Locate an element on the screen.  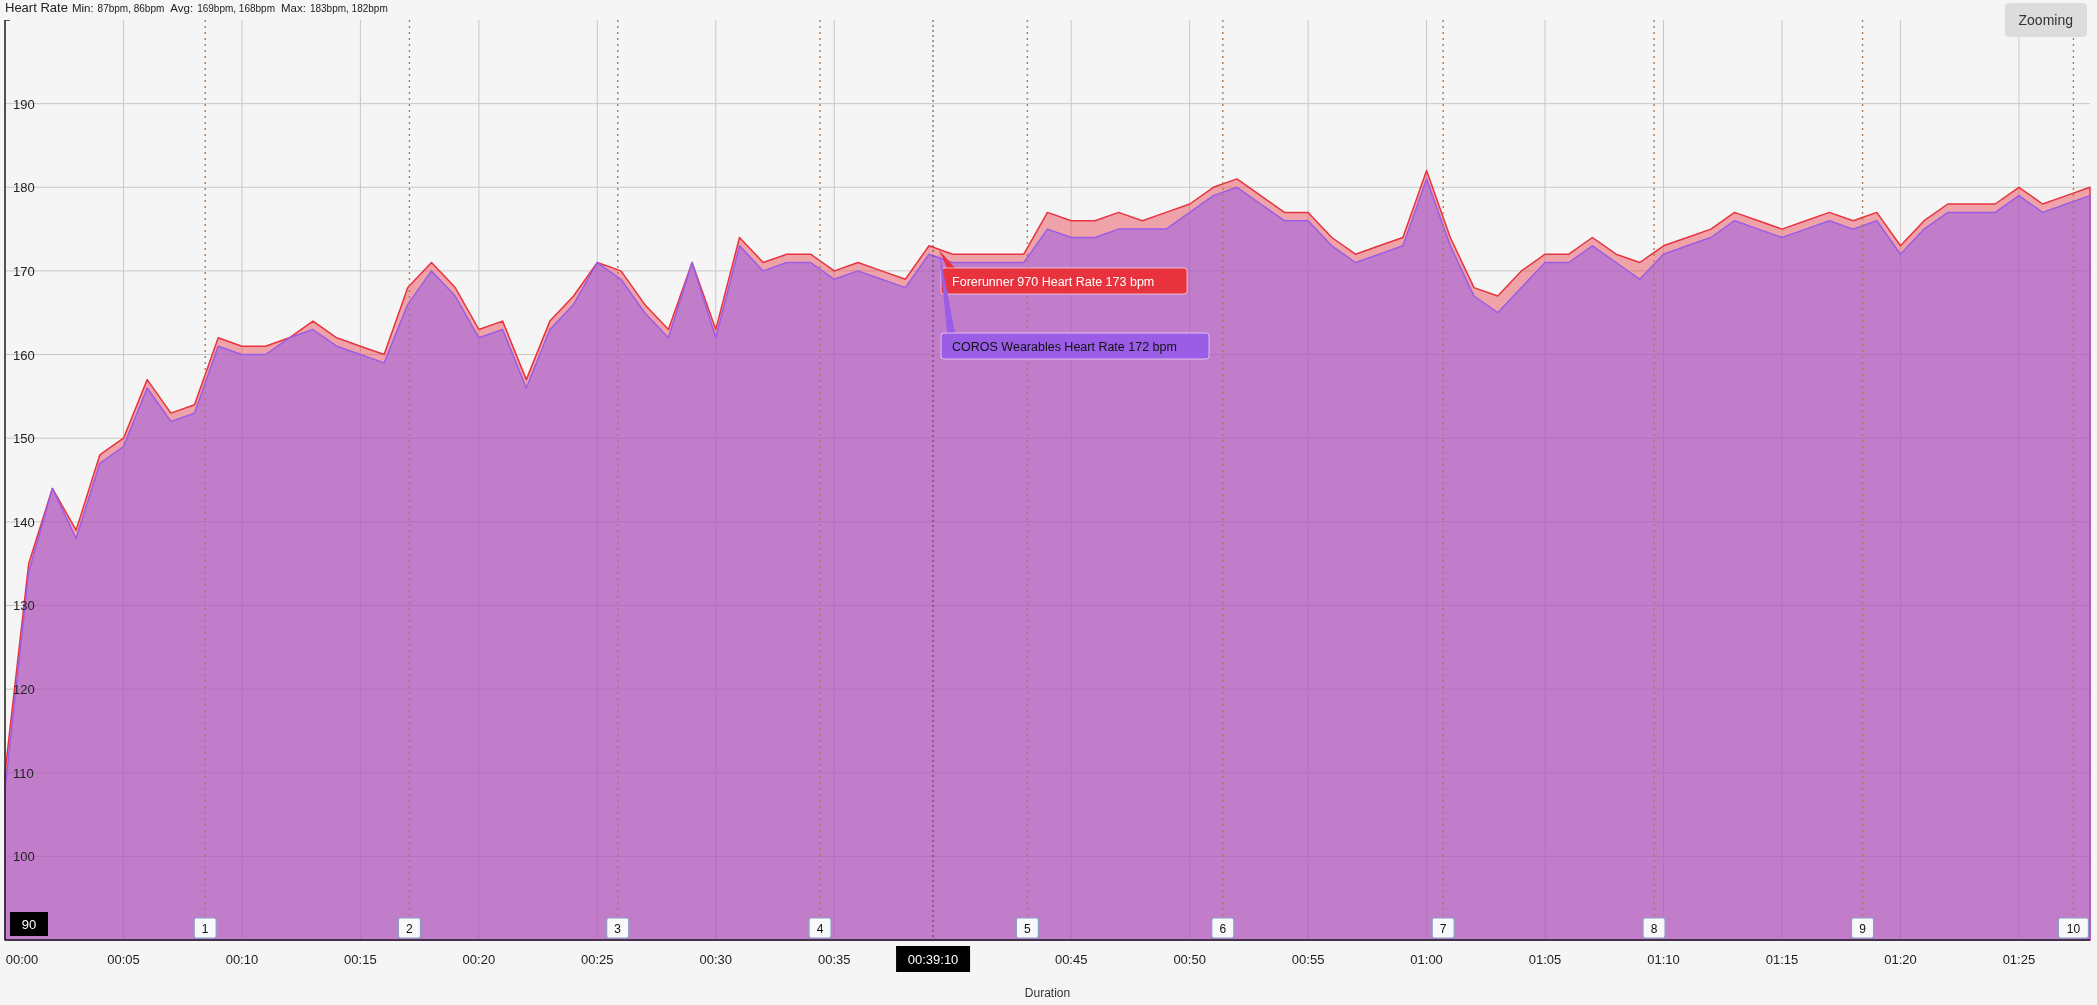
stat-value: 169bpm, 168bpm is located at coordinates (236, 8).